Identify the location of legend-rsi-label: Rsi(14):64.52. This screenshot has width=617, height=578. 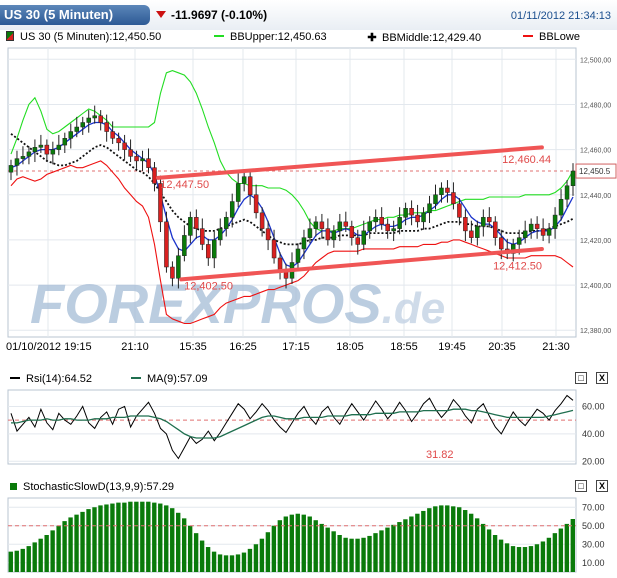
(59, 379).